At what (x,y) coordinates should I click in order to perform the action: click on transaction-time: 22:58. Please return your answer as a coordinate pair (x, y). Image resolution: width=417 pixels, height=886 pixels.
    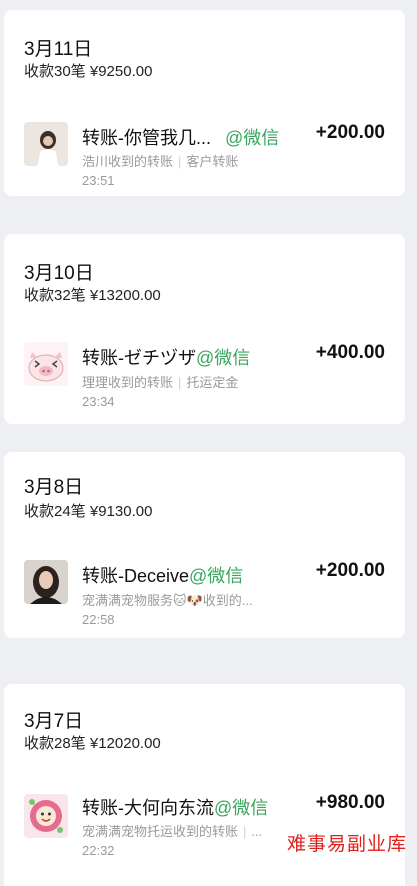
    Looking at the image, I should click on (98, 619).